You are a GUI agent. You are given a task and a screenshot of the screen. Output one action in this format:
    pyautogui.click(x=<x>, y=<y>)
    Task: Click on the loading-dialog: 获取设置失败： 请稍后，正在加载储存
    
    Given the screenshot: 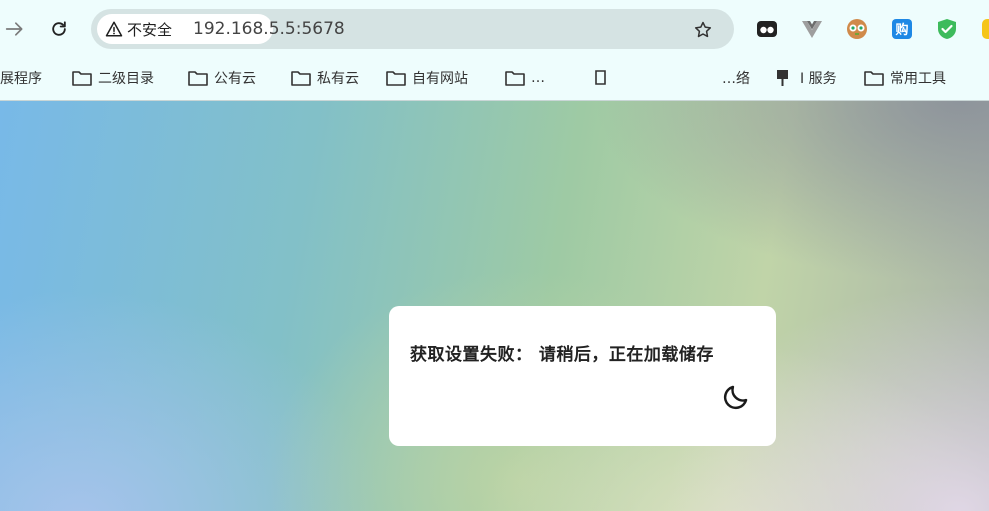 What is the action you would take?
    pyautogui.click(x=582, y=376)
    